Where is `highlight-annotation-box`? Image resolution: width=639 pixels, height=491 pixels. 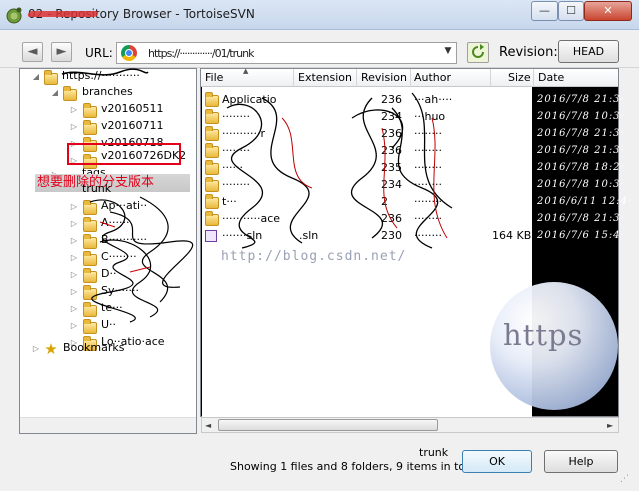 highlight-annotation-box is located at coordinates (124, 154).